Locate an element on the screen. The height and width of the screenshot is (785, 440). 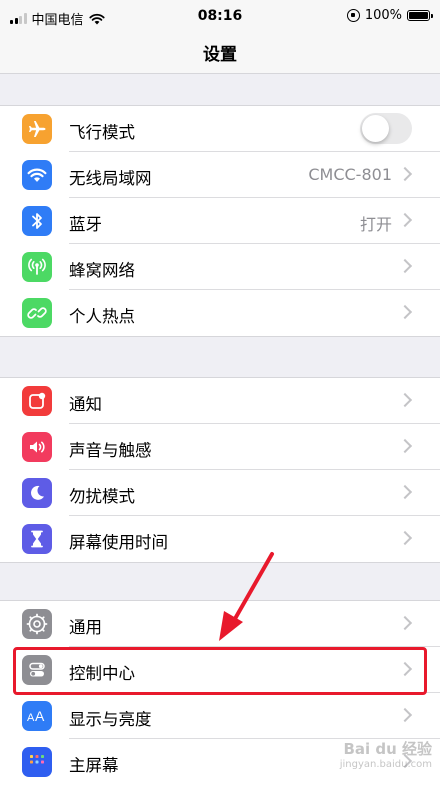
hourglass-icon is located at coordinates (37, 539).